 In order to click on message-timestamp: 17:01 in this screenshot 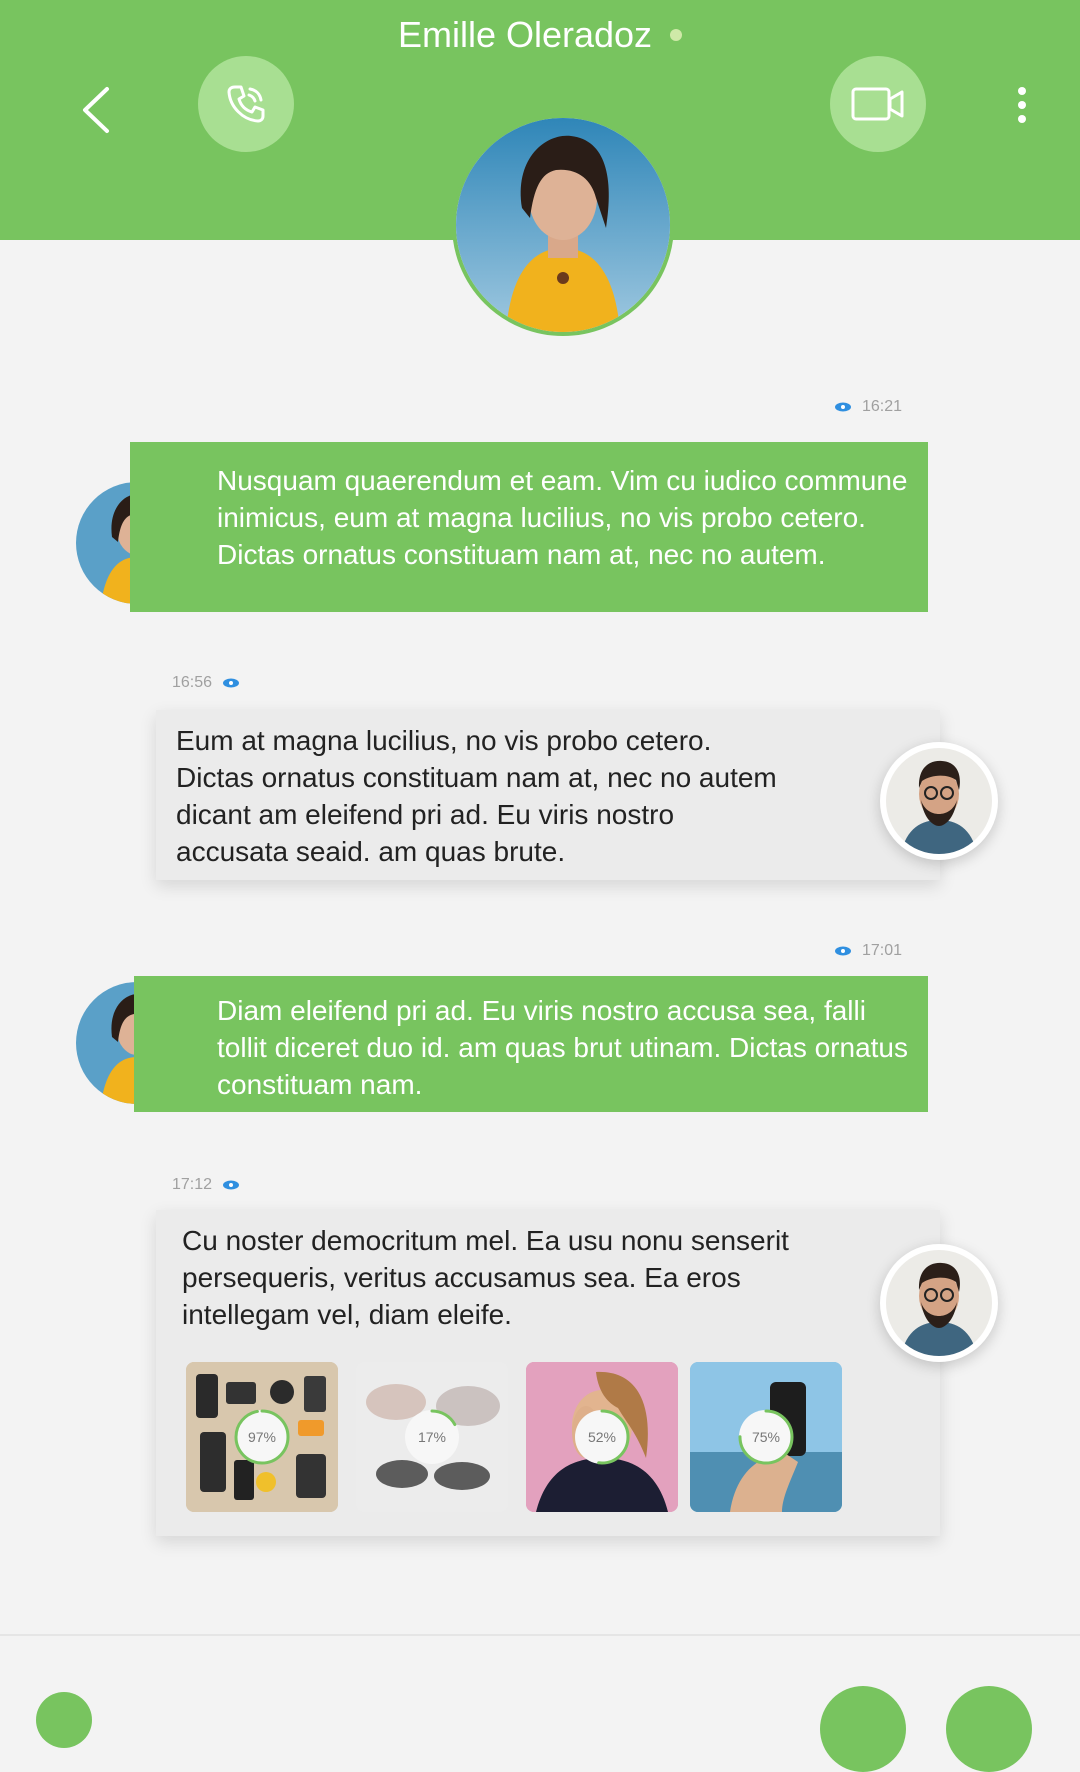, I will do `click(868, 951)`.